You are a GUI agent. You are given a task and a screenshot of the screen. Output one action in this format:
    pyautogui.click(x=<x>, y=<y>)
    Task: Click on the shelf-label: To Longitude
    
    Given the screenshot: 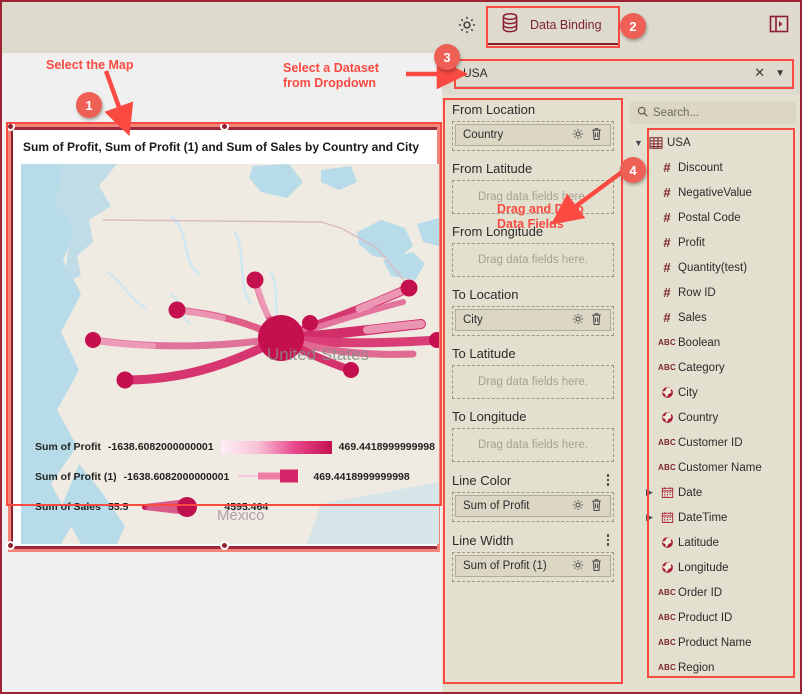 What is the action you would take?
    pyautogui.click(x=489, y=416)
    